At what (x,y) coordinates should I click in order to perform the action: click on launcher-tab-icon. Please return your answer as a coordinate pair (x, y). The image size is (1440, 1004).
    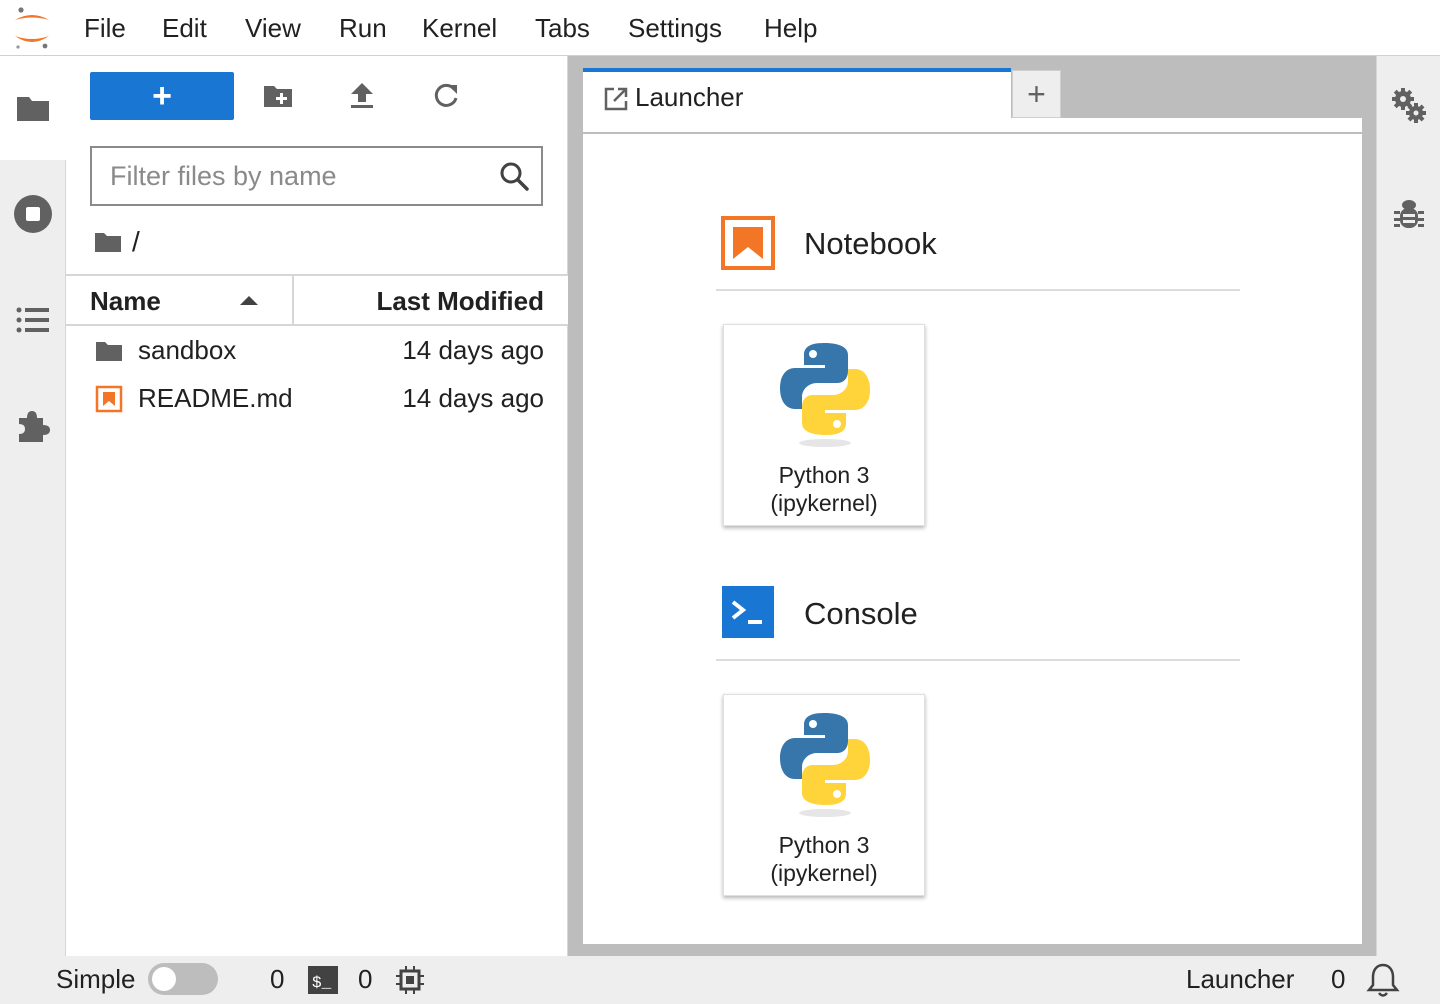
    Looking at the image, I should click on (616, 99).